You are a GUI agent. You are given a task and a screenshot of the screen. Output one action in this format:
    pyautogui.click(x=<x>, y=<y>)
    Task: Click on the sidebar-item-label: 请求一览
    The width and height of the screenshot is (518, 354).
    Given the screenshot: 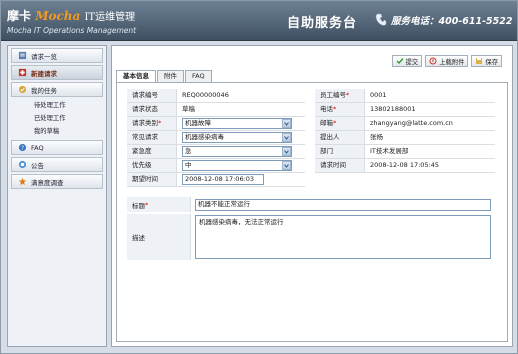 What is the action you would take?
    pyautogui.click(x=44, y=56)
    